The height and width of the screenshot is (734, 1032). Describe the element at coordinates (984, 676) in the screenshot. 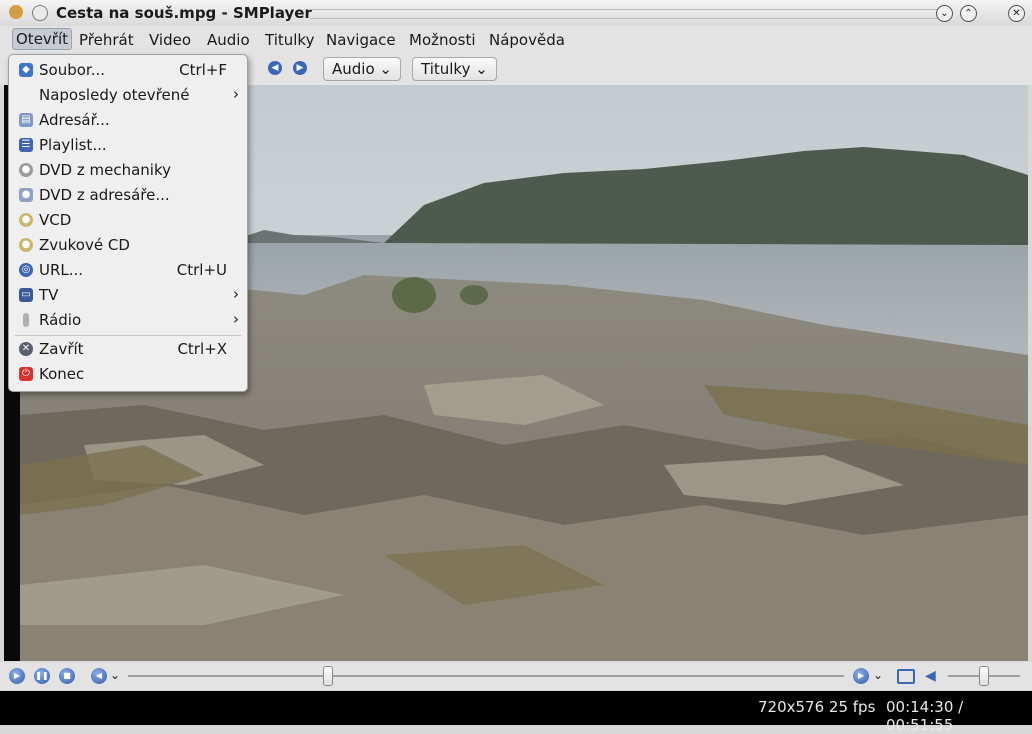

I see `volume-handle` at that location.